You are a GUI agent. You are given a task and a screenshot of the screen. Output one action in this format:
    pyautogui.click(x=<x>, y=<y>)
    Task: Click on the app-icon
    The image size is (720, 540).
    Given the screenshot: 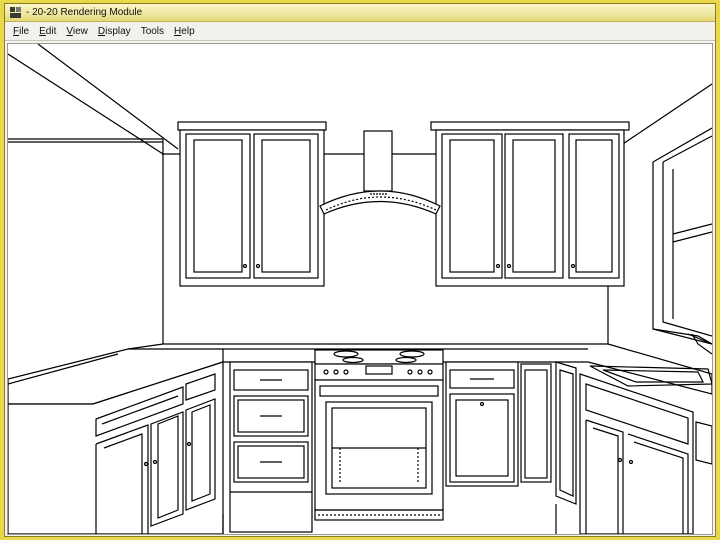 What is the action you would take?
    pyautogui.click(x=15, y=12)
    